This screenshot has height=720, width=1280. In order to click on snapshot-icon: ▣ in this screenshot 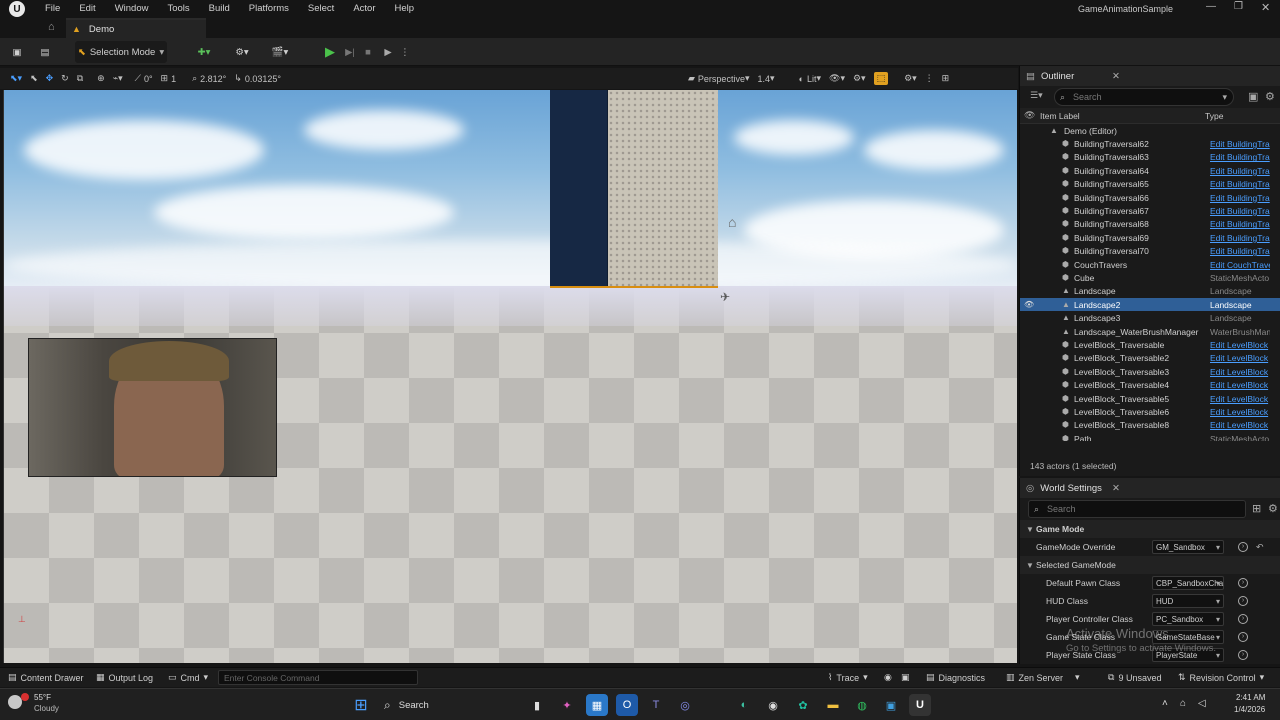, I will do `click(905, 677)`.